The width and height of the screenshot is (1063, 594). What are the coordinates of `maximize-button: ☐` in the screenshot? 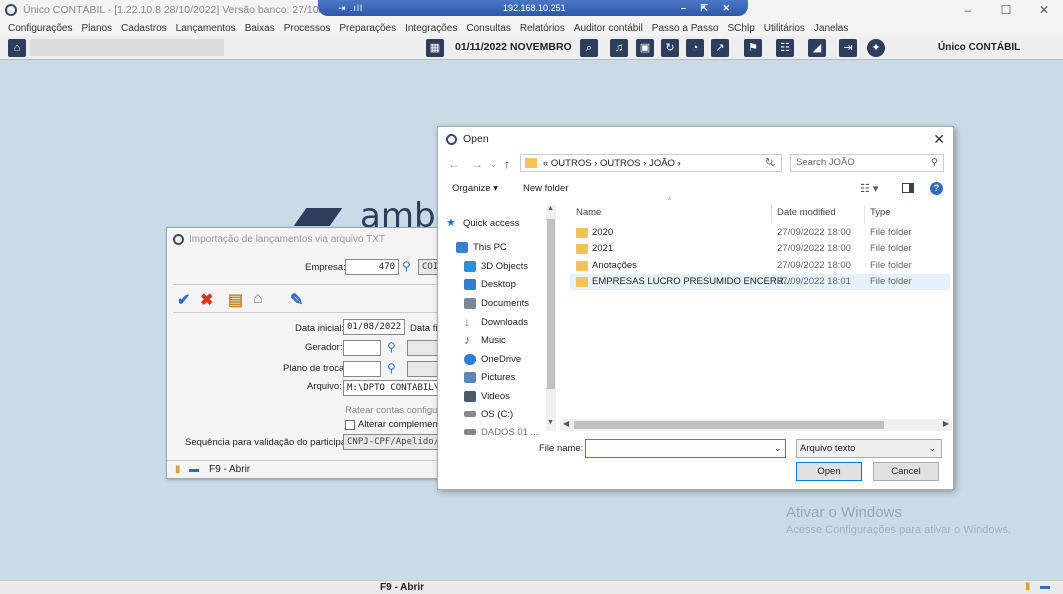 It's located at (1006, 10).